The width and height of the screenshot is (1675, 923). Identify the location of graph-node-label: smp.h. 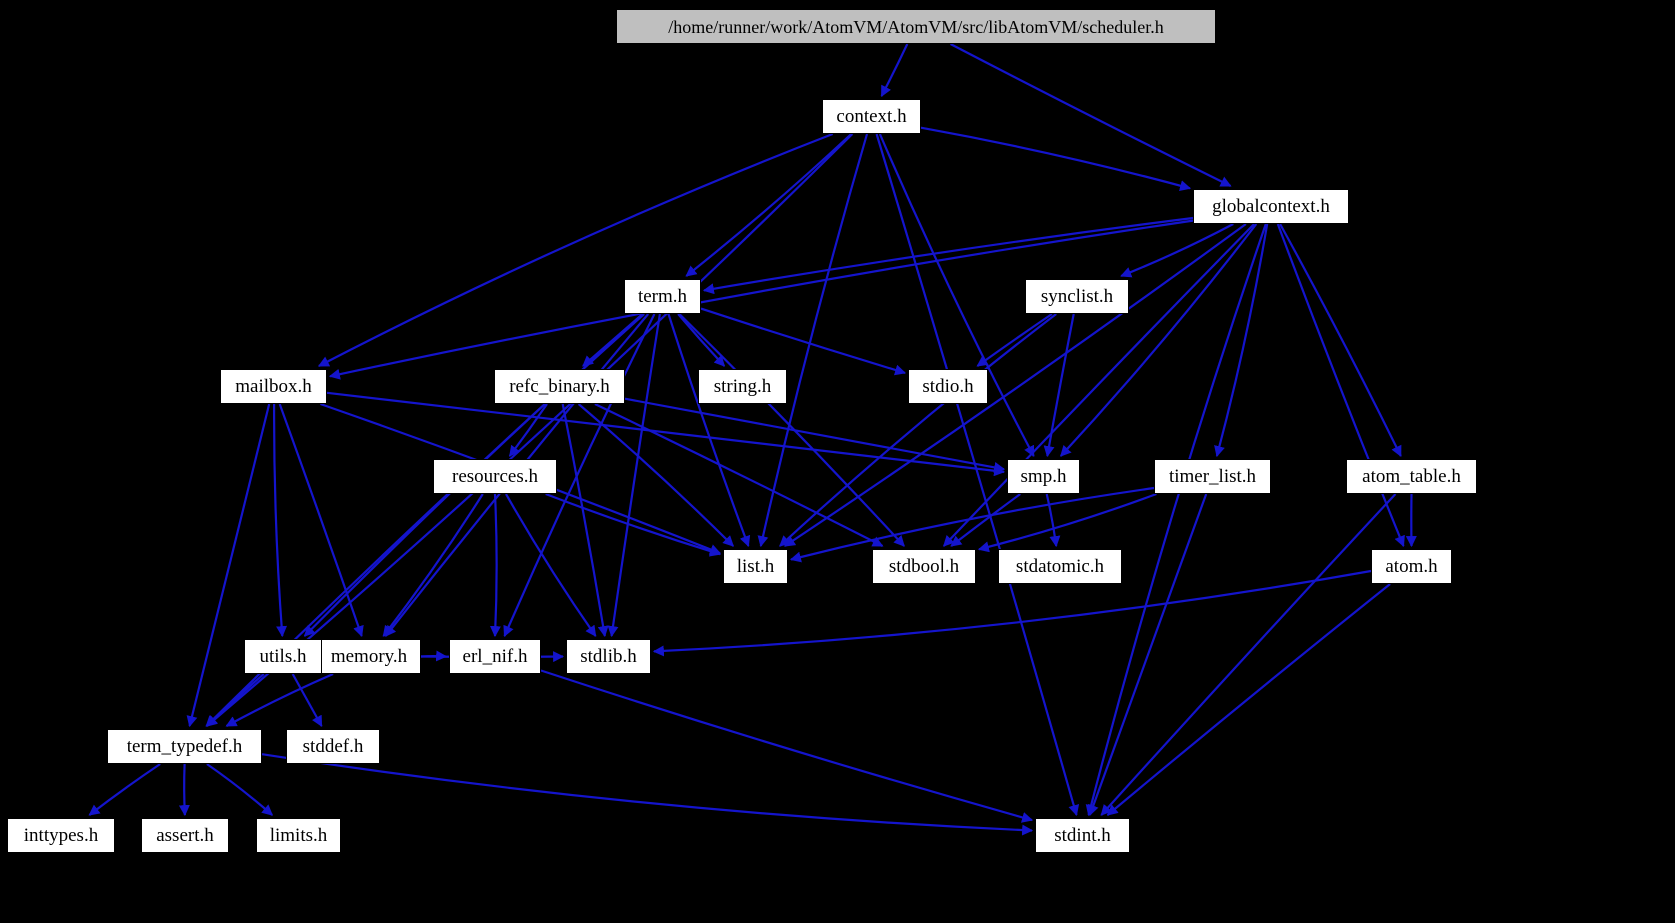
(1043, 476).